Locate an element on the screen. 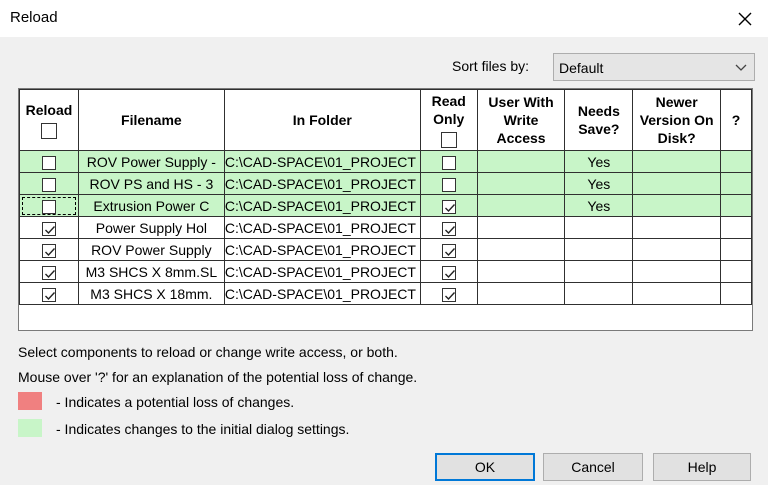  help-button: Help is located at coordinates (702, 467).